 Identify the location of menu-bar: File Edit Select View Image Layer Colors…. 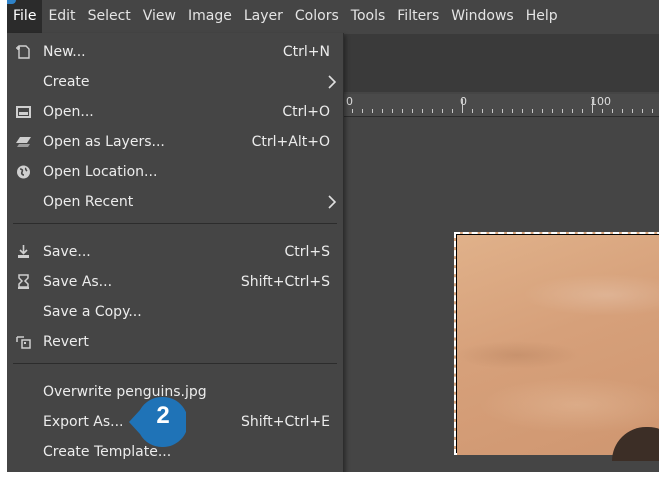
(333, 16).